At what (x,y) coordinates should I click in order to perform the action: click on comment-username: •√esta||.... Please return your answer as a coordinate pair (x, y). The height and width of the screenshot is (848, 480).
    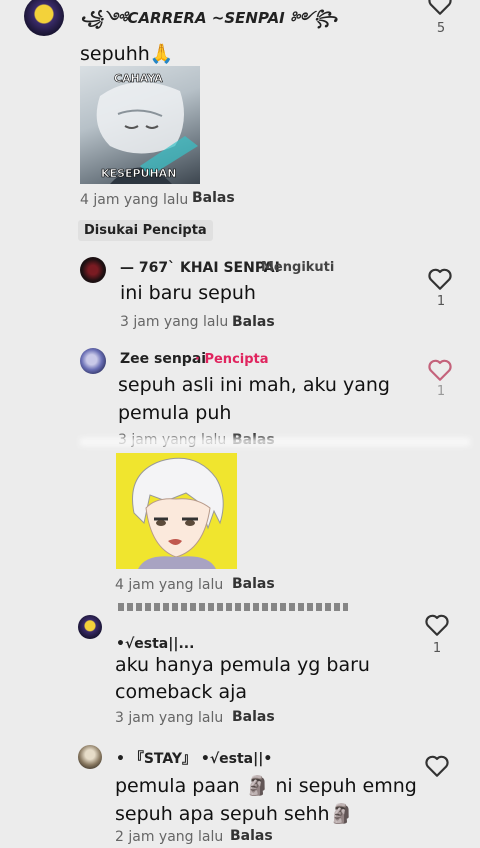
    Looking at the image, I should click on (155, 644).